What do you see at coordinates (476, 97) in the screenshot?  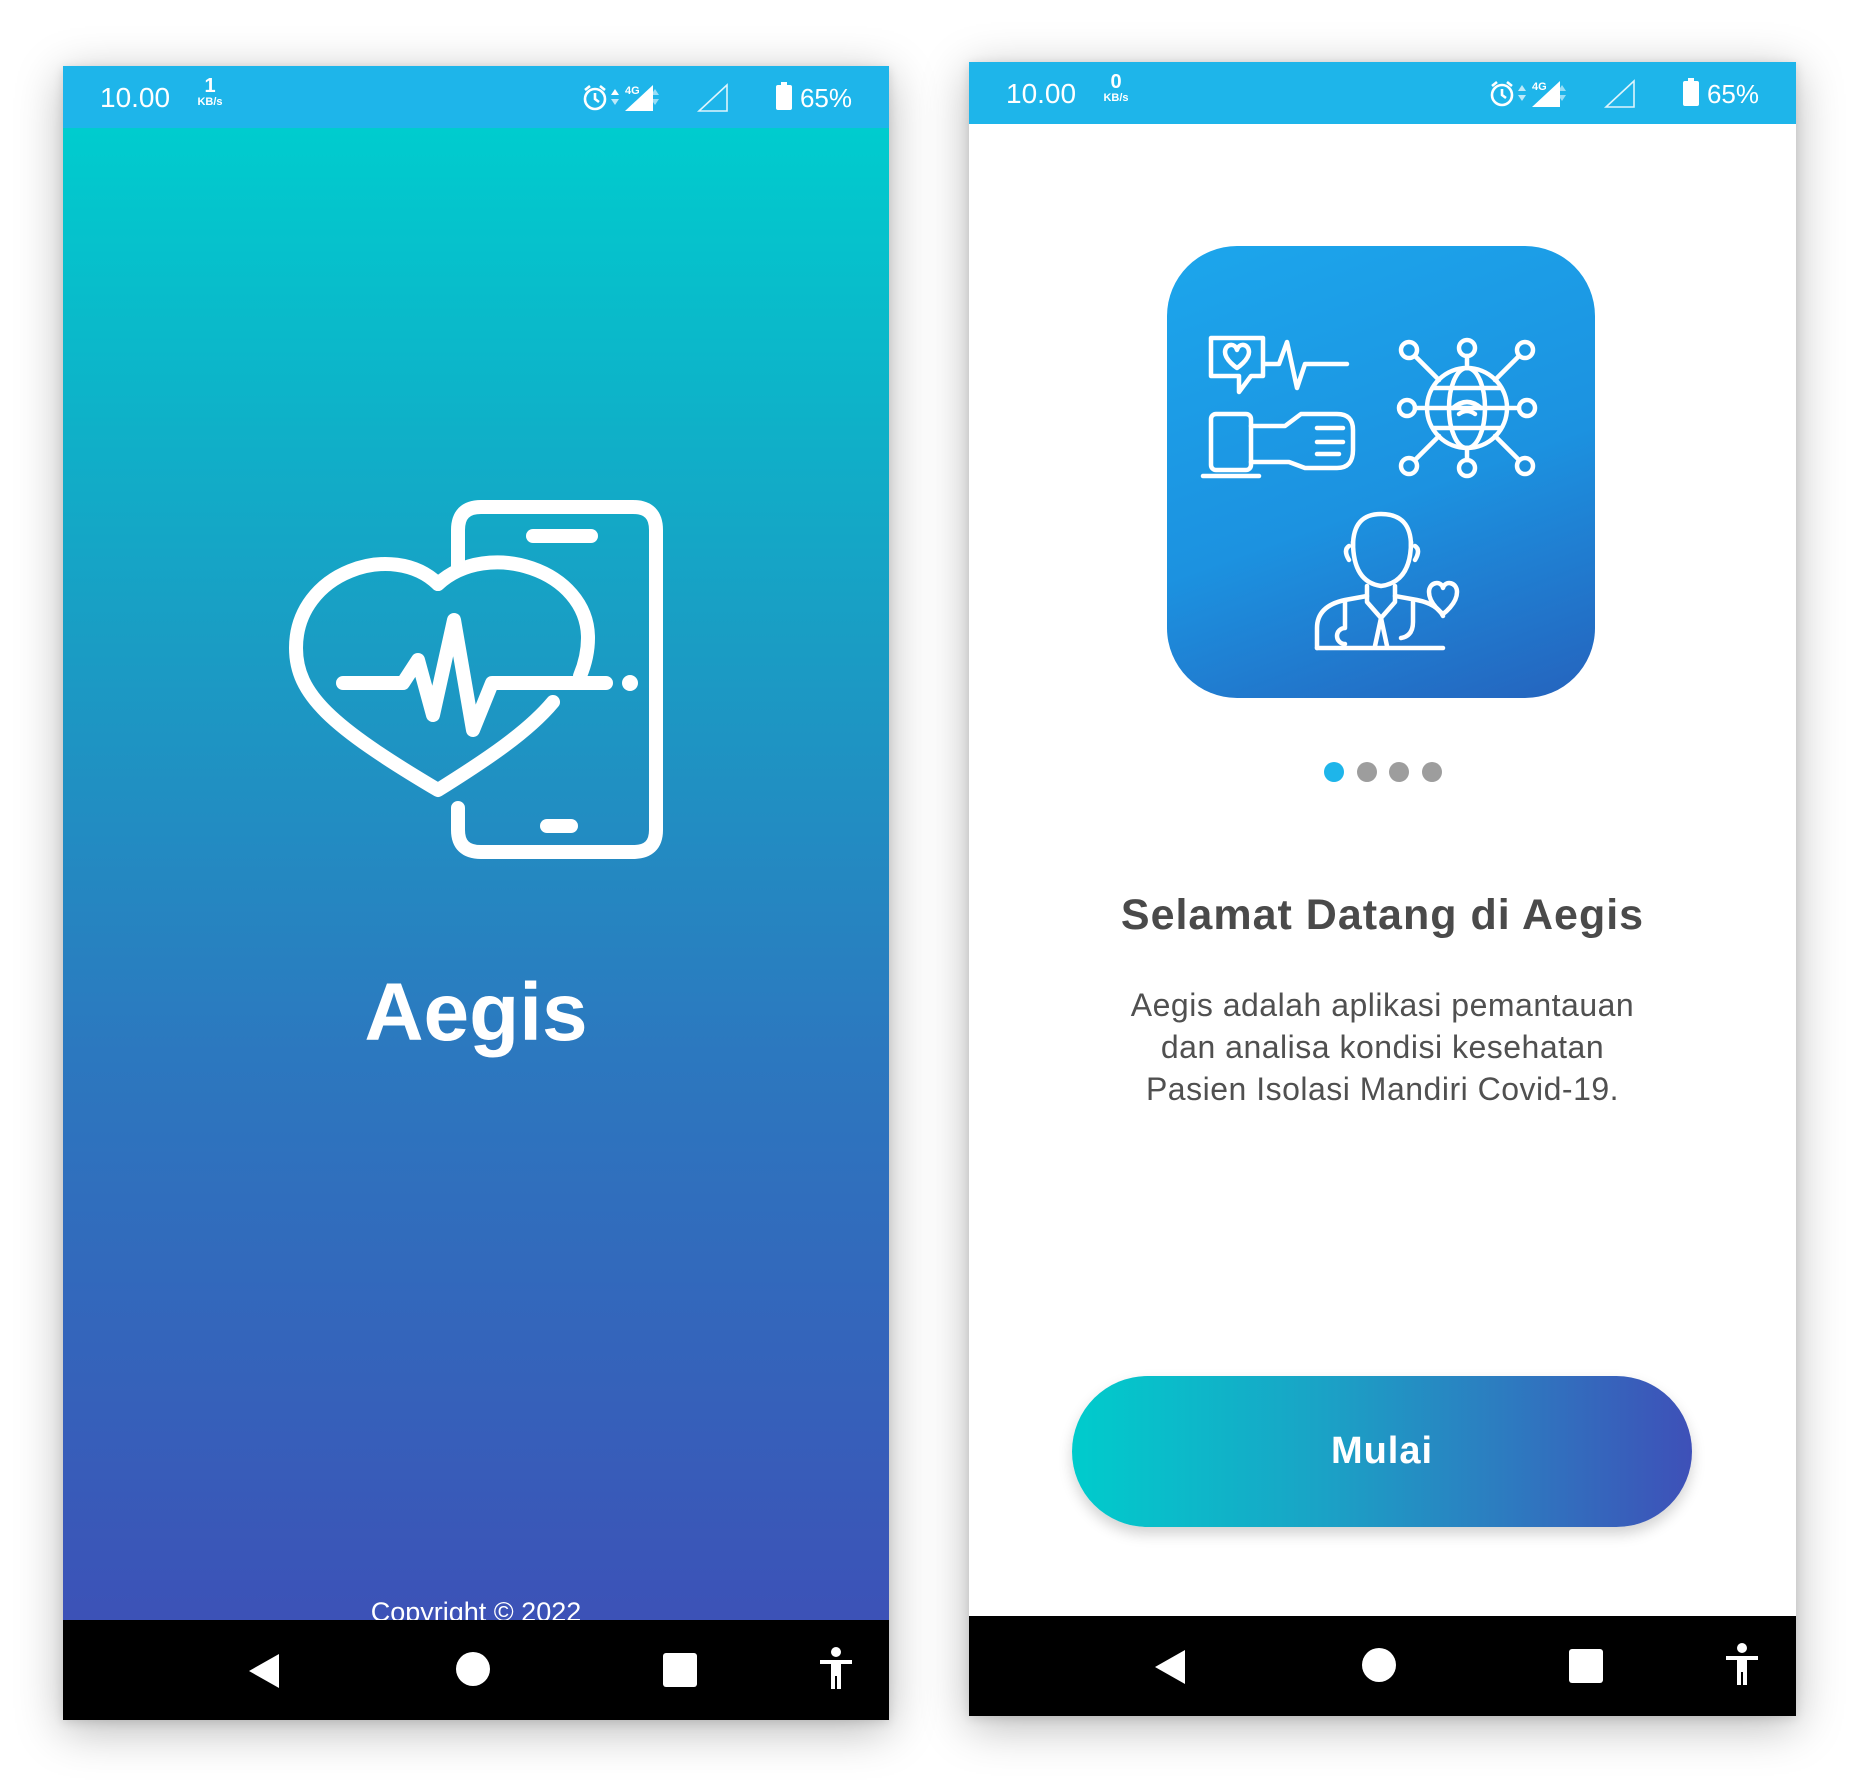 I see `status-bar: 10.00 1 KB/s 4G 65%` at bounding box center [476, 97].